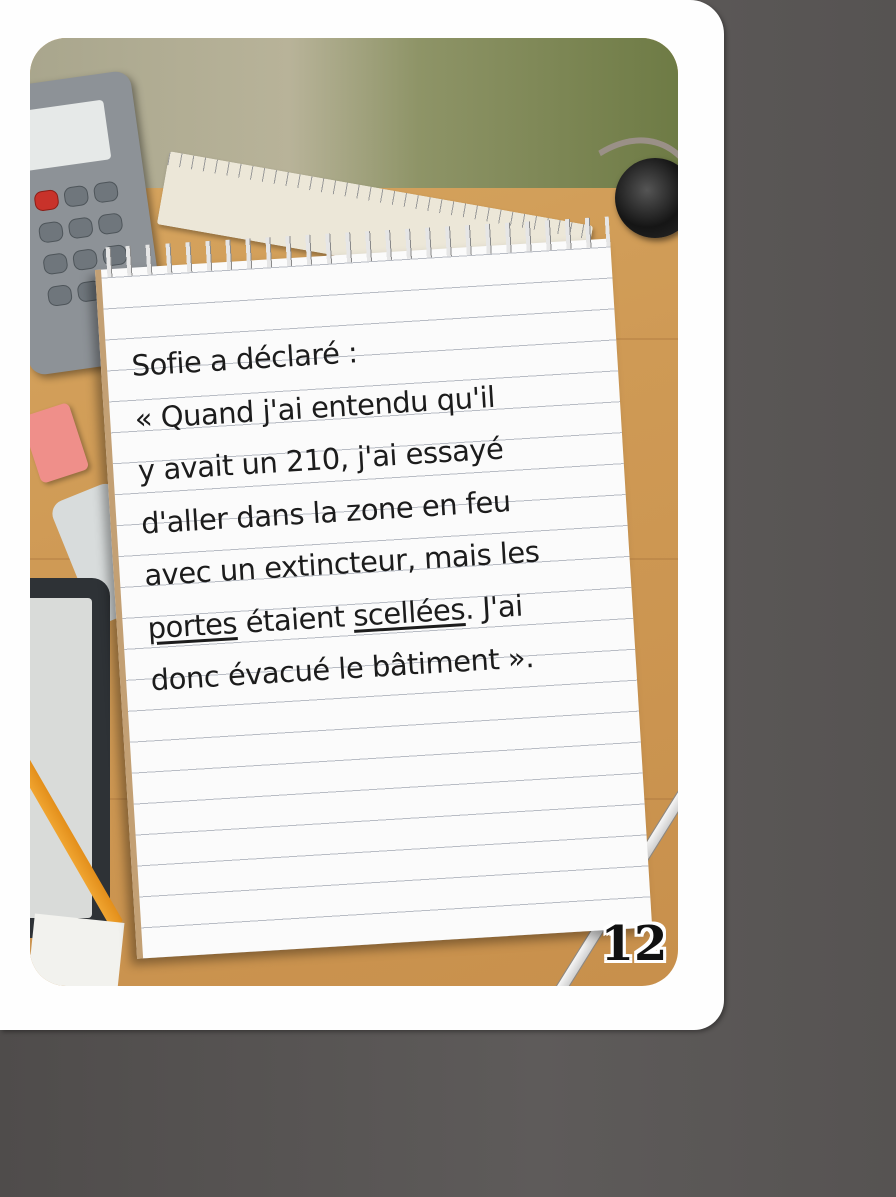  Describe the element at coordinates (634, 944) in the screenshot. I see `card-number: 12` at that location.